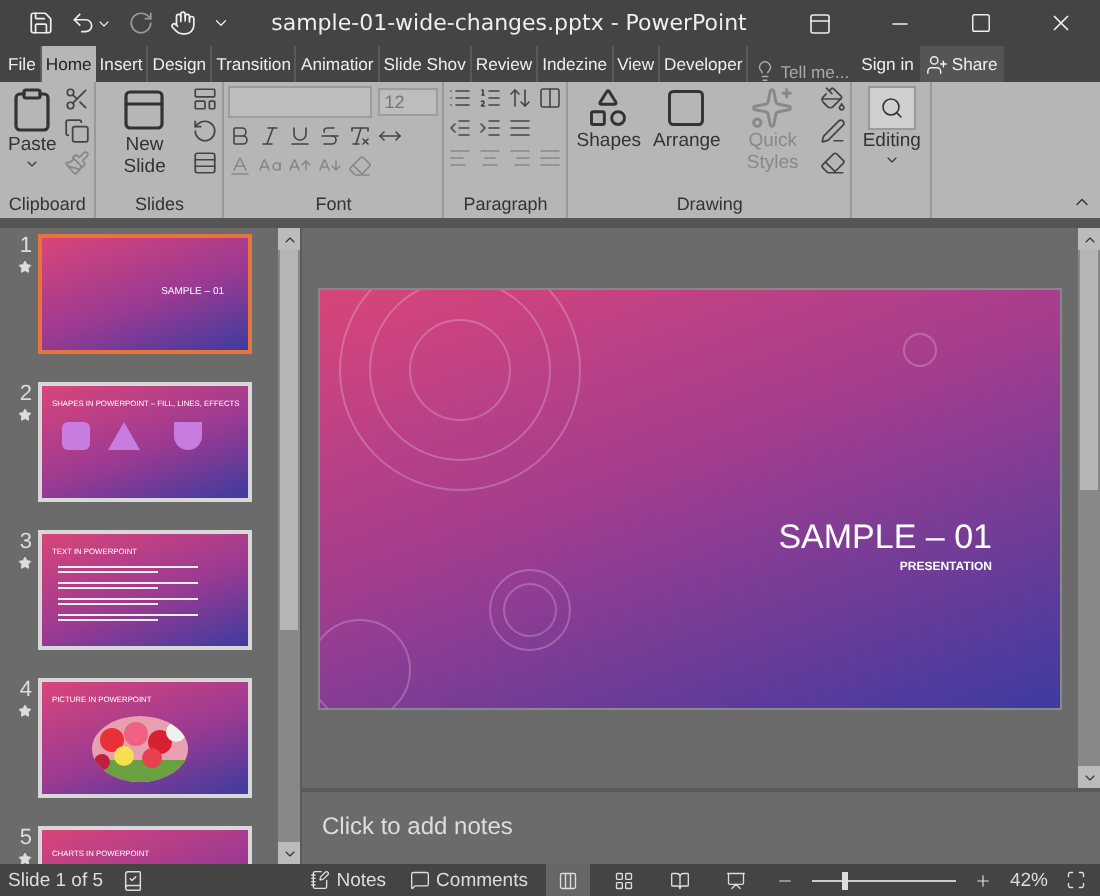 The image size is (1100, 896). I want to click on drawing-button: Shapes, so click(609, 119).